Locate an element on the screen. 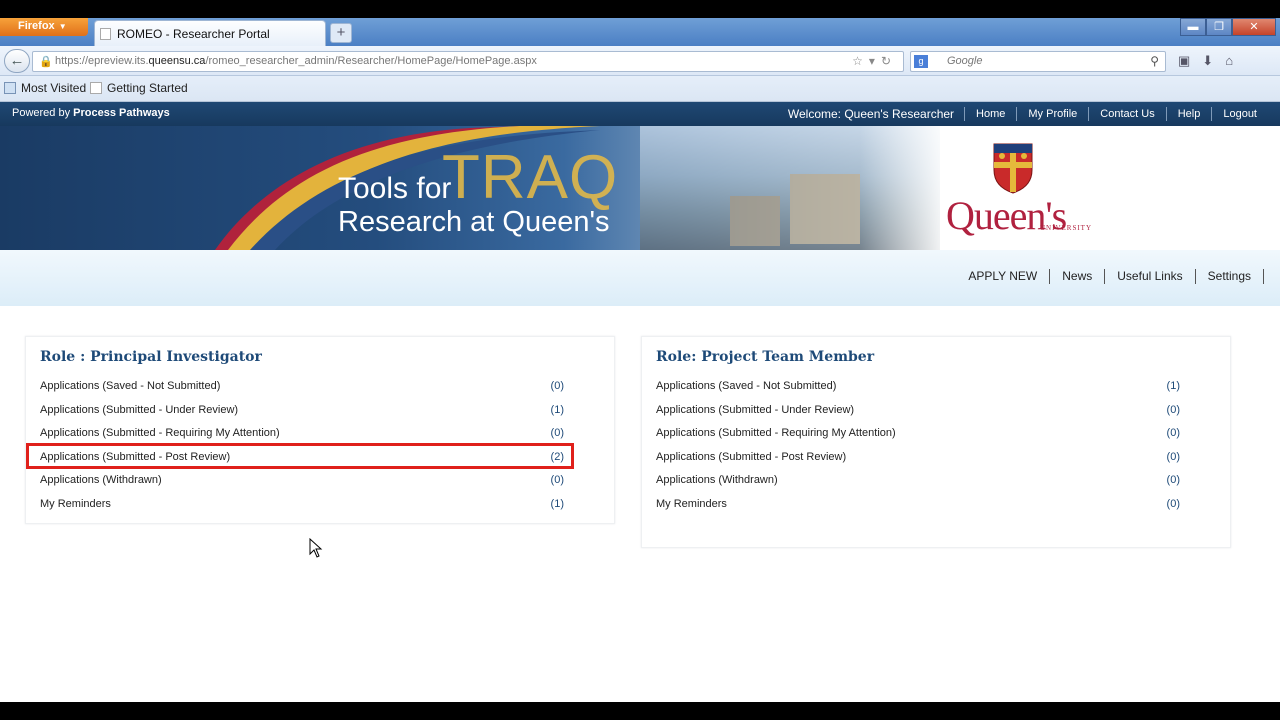 The image size is (1280, 720). welcome-text: Welcome: Queen's Researcher is located at coordinates (871, 114).